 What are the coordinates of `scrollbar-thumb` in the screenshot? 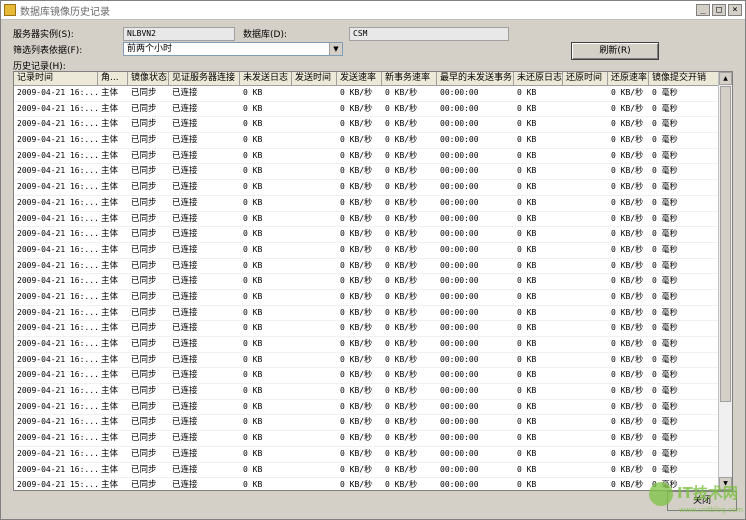 It's located at (725, 244).